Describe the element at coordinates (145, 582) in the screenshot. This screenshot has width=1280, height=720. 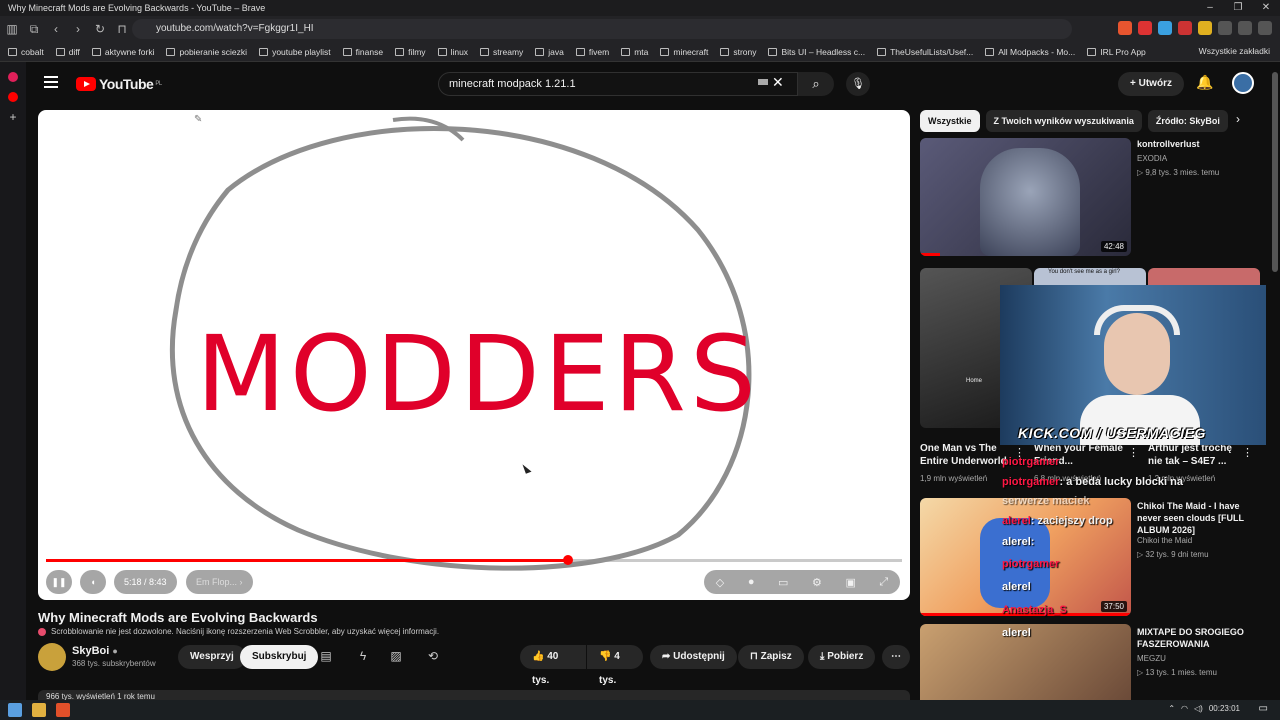
I see `time-text: 5:18 / 8:43` at that location.